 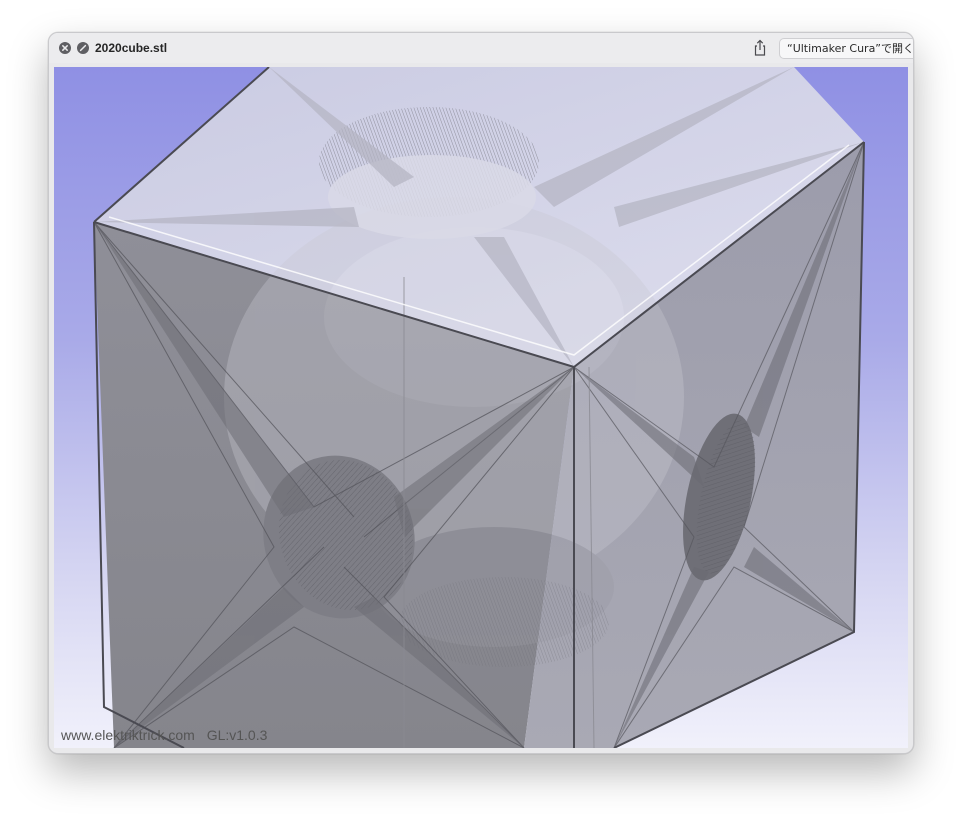 I want to click on window-title: 2020cube.stl, so click(x=131, y=48).